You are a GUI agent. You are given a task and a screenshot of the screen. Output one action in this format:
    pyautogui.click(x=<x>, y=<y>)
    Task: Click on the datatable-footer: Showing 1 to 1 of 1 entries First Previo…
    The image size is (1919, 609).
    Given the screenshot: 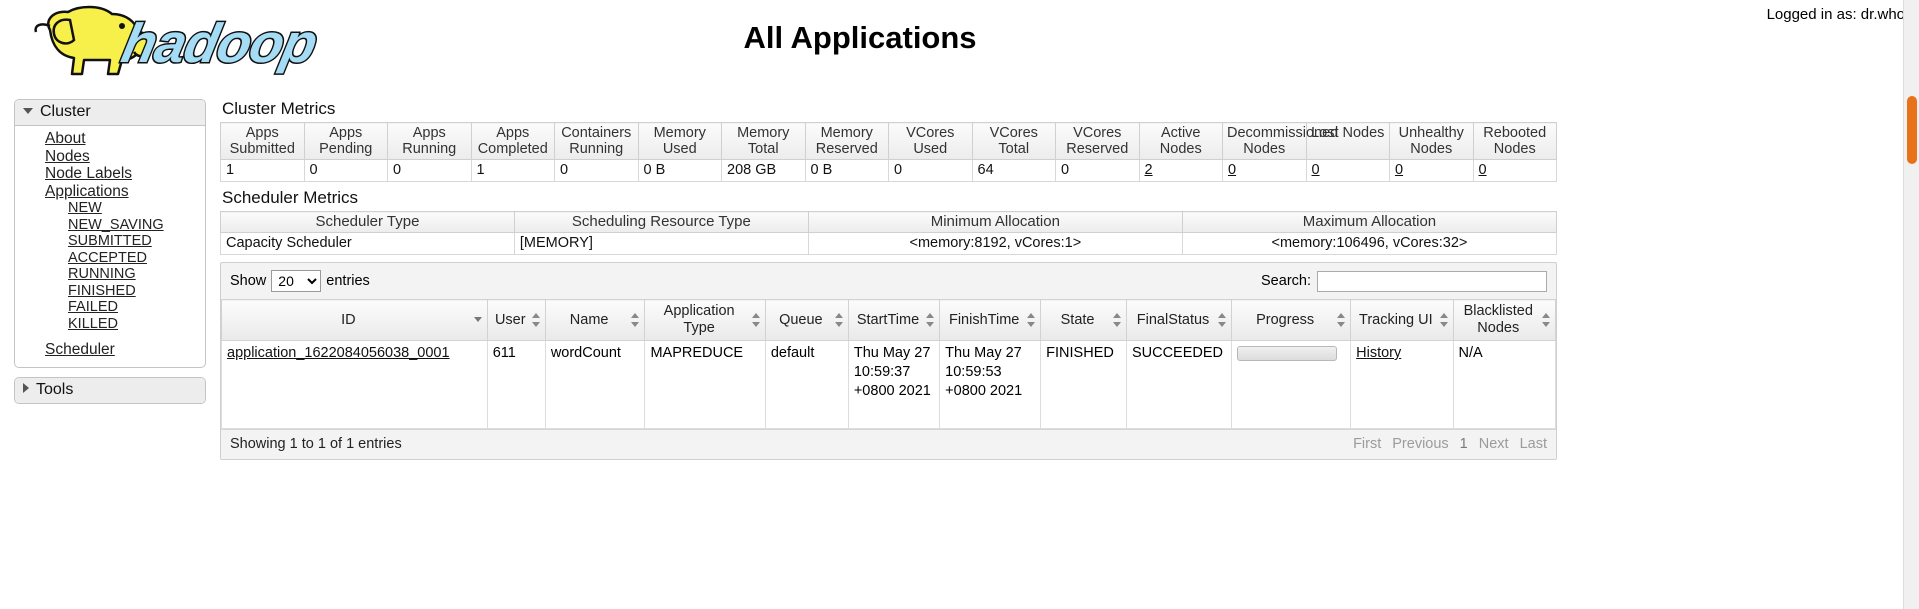 What is the action you would take?
    pyautogui.click(x=888, y=444)
    